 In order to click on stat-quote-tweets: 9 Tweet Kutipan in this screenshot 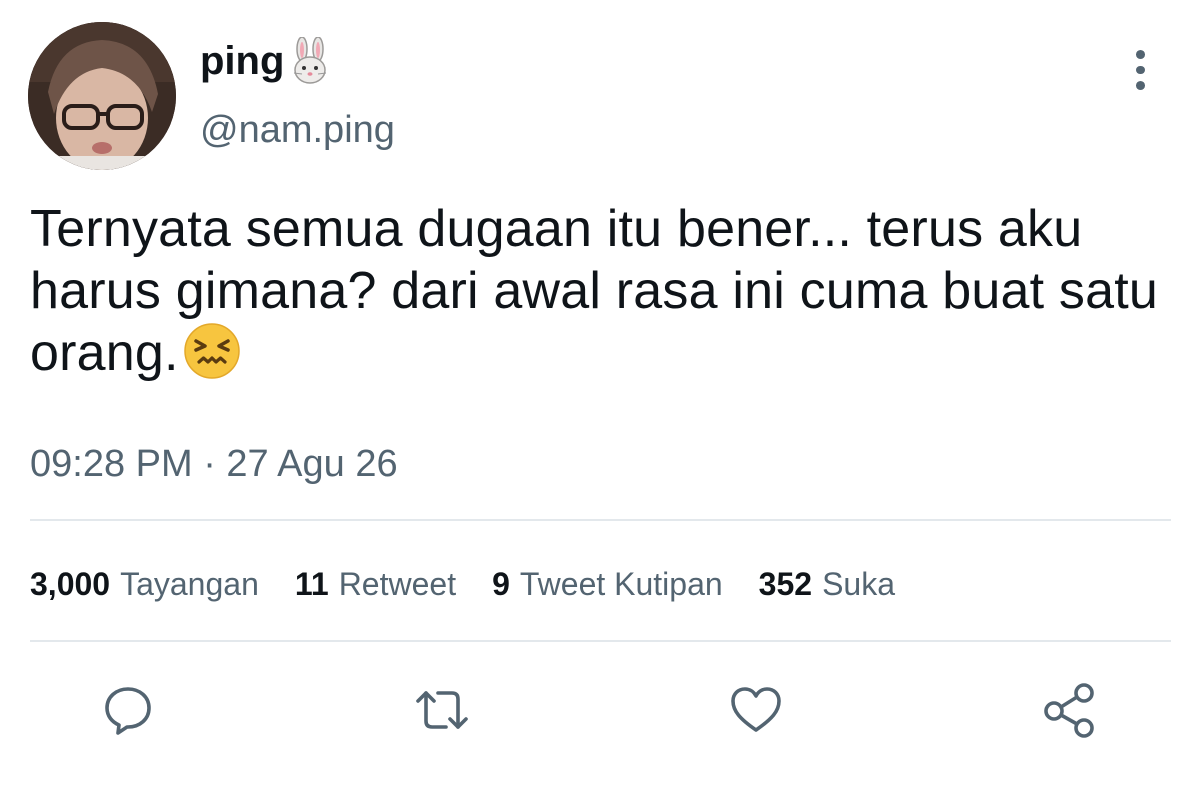, I will do `click(607, 584)`.